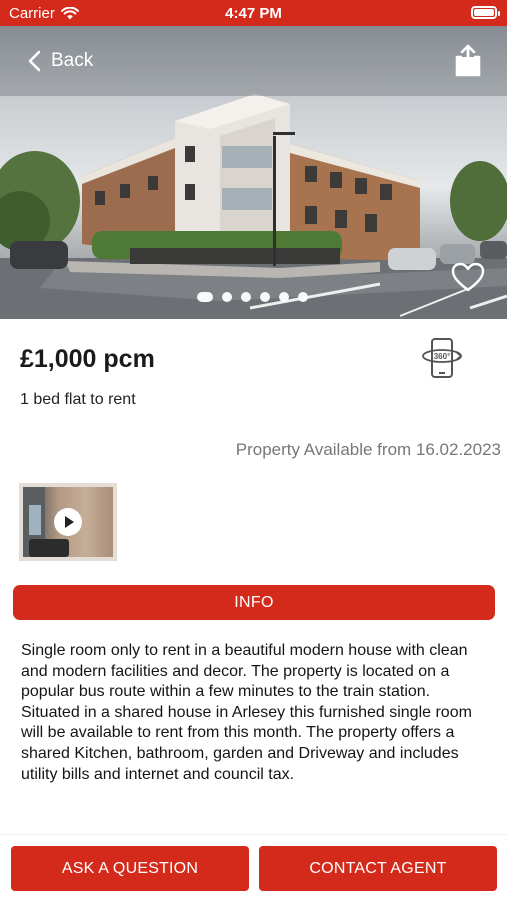 Image resolution: width=507 pixels, height=900 pixels. I want to click on tab-info: INFO, so click(254, 602).